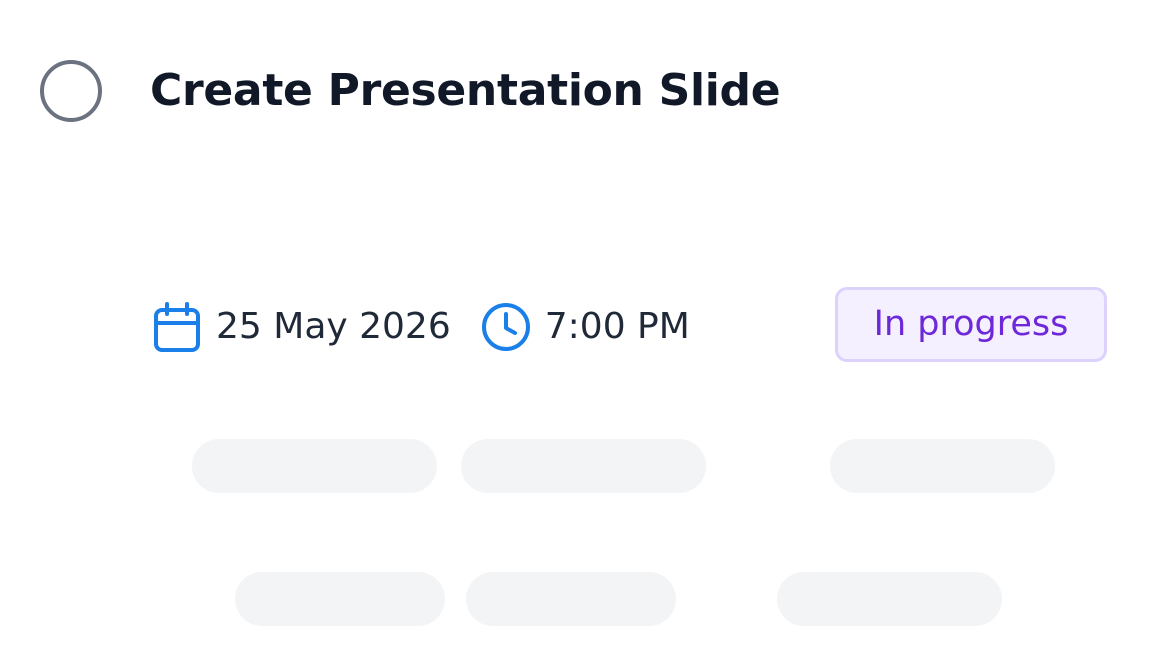  I want to click on status-badge: In progress, so click(971, 324).